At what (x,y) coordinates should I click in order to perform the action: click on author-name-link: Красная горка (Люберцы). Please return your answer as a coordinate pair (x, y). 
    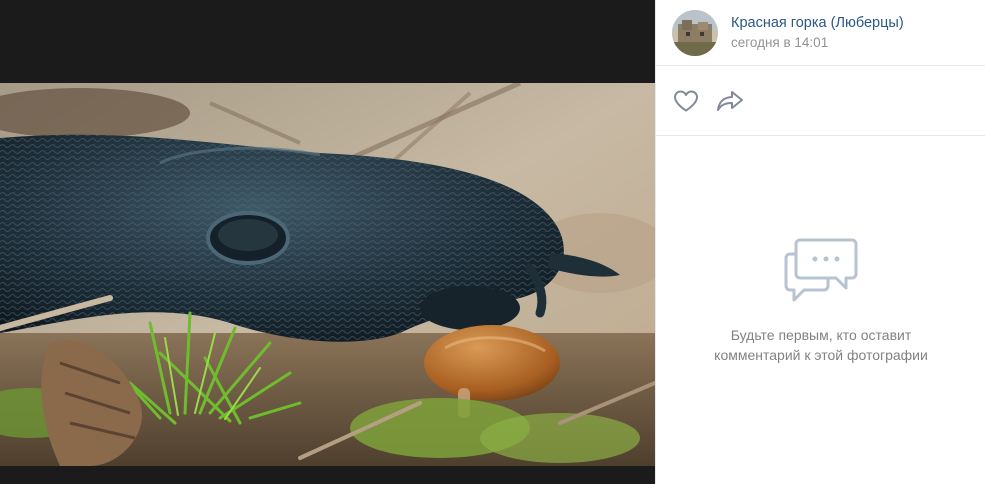
    Looking at the image, I should click on (817, 23).